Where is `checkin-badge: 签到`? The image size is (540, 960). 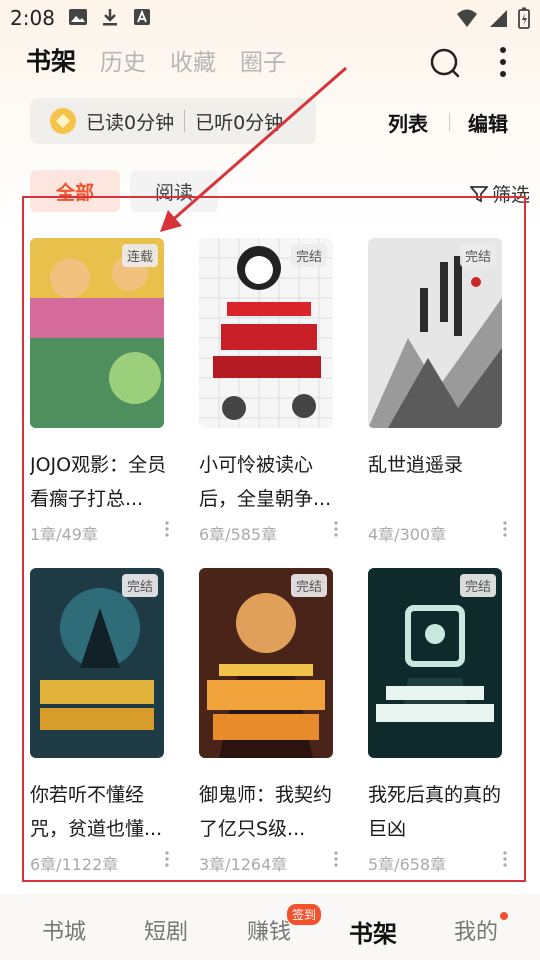 checkin-badge: 签到 is located at coordinates (304, 914).